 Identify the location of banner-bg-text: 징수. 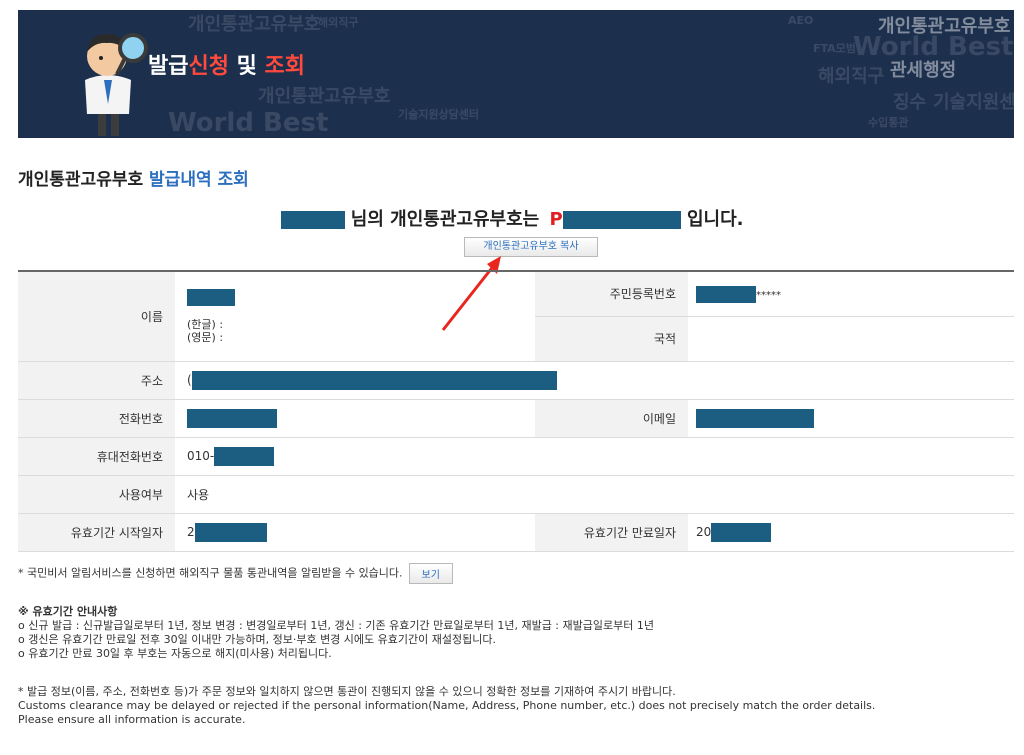
(910, 102).